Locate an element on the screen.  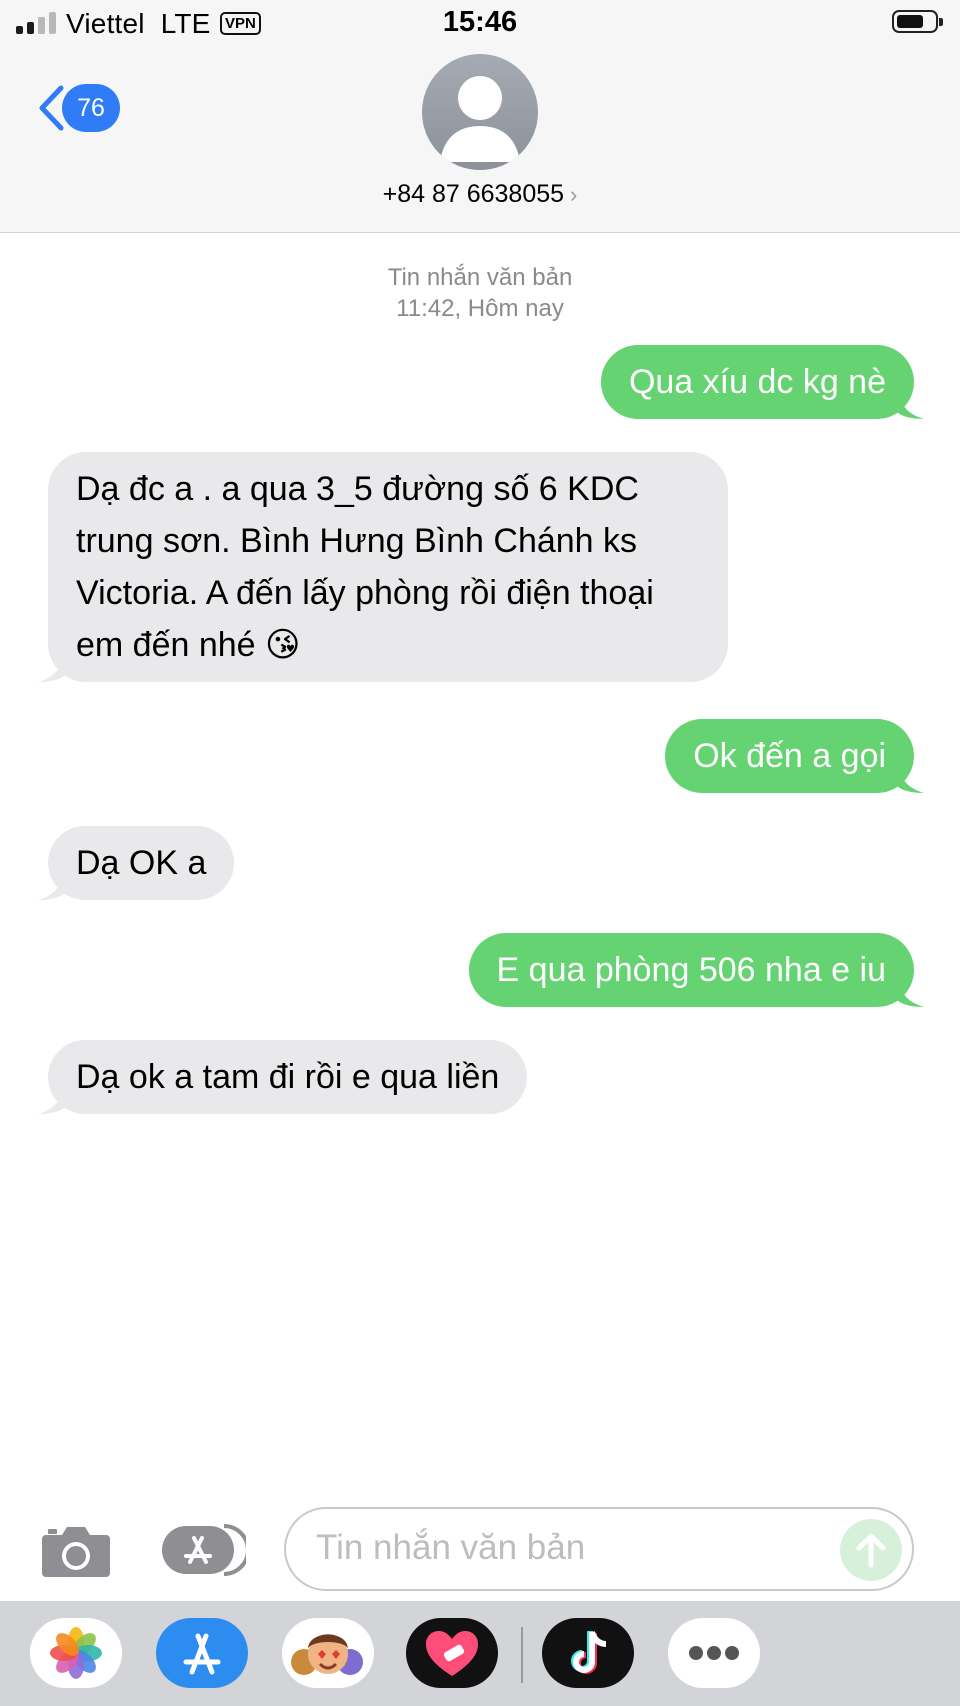
photos-icon is located at coordinates (76, 1653).